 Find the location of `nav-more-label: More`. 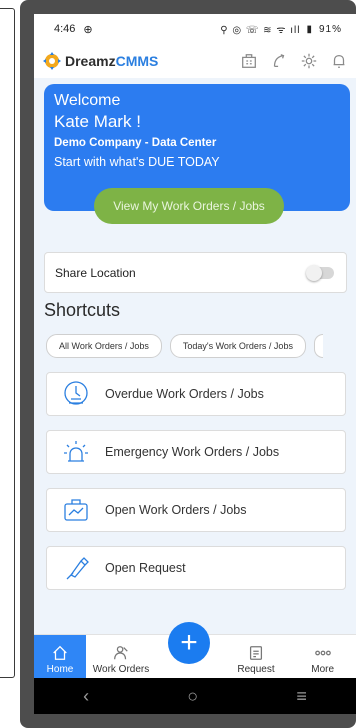

nav-more-label: More is located at coordinates (323, 669).